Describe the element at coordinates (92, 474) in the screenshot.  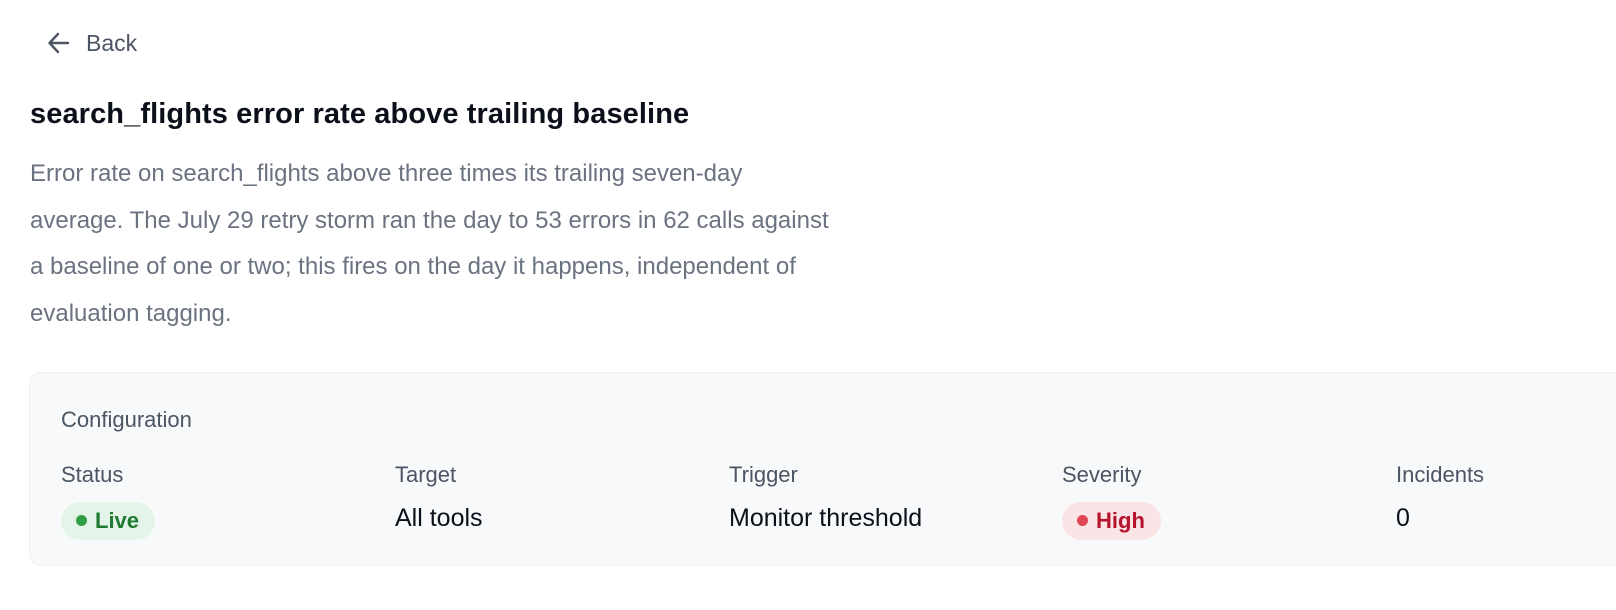
I see `status-label: Status` at that location.